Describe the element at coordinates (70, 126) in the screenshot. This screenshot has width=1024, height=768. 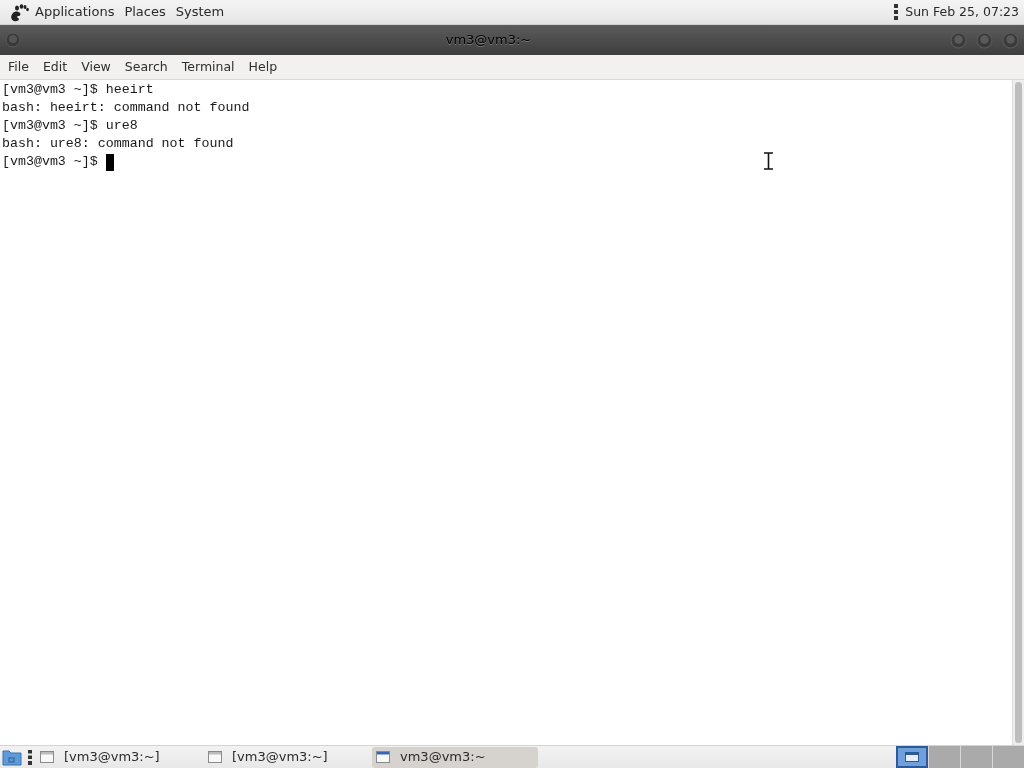
I see `terminal-line: [vm3@vm3 ~]$ ure8` at that location.